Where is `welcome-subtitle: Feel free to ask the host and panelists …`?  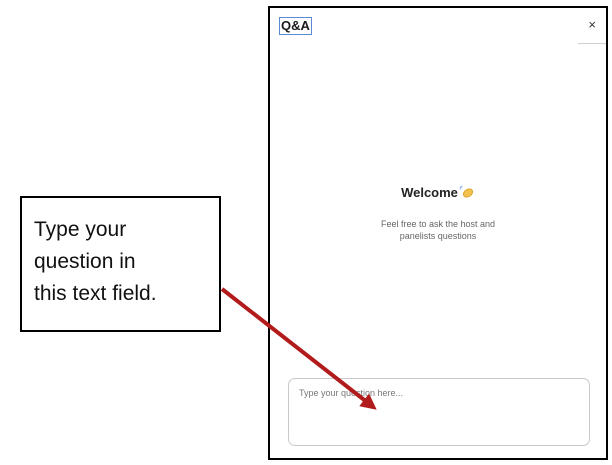
welcome-subtitle: Feel free to ask the host and panelists … is located at coordinates (438, 230).